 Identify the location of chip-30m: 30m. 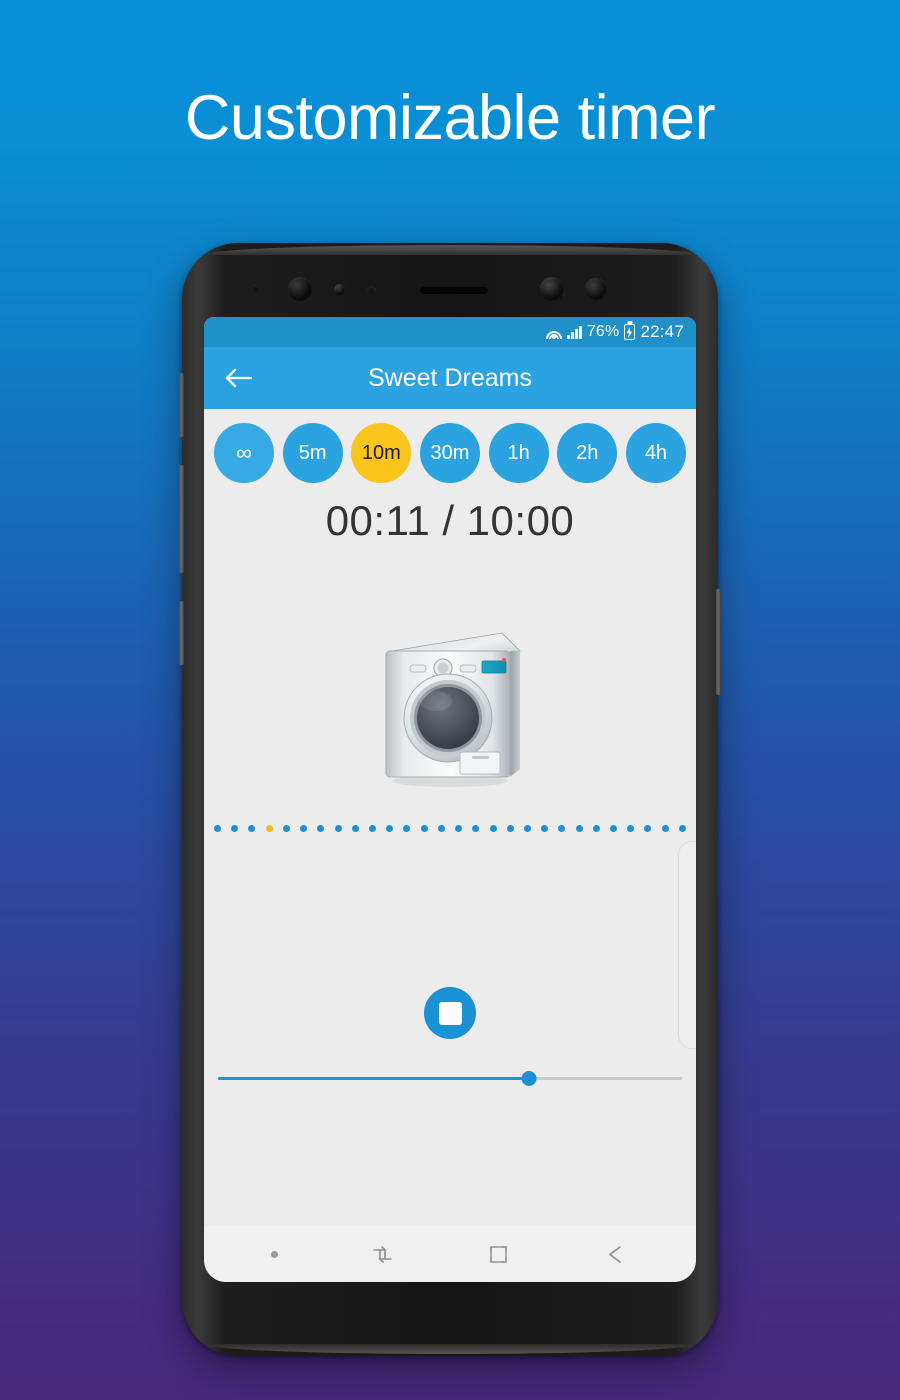
(449, 453).